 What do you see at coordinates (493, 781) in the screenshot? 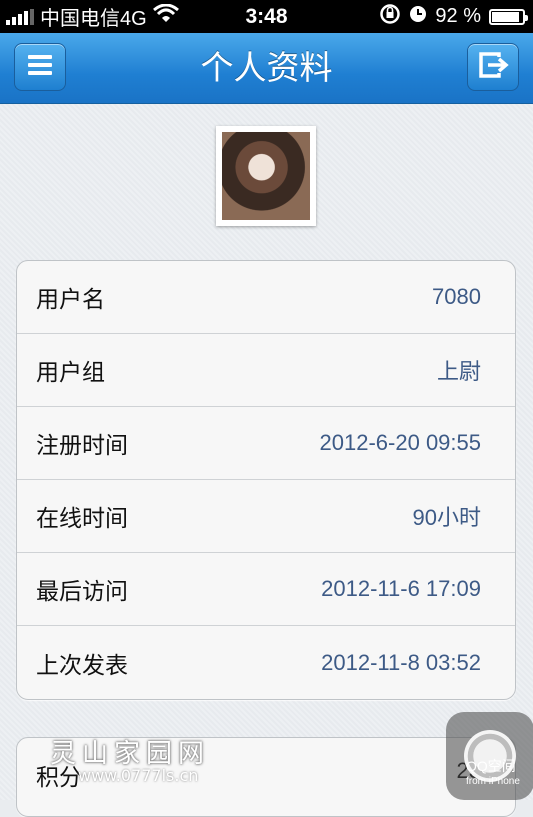
I see `qq-sub: from iPhone` at bounding box center [493, 781].